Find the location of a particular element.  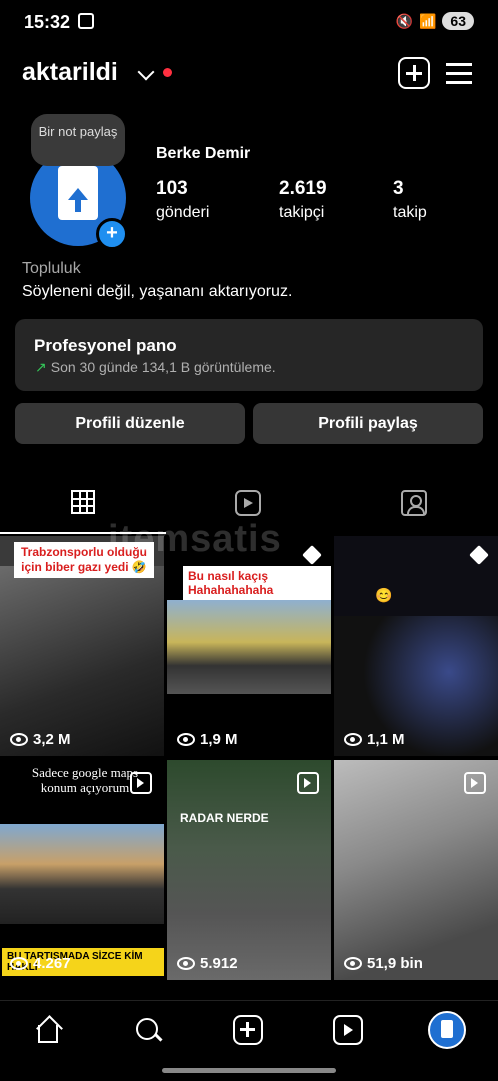

home-indicator is located at coordinates (249, 1070).